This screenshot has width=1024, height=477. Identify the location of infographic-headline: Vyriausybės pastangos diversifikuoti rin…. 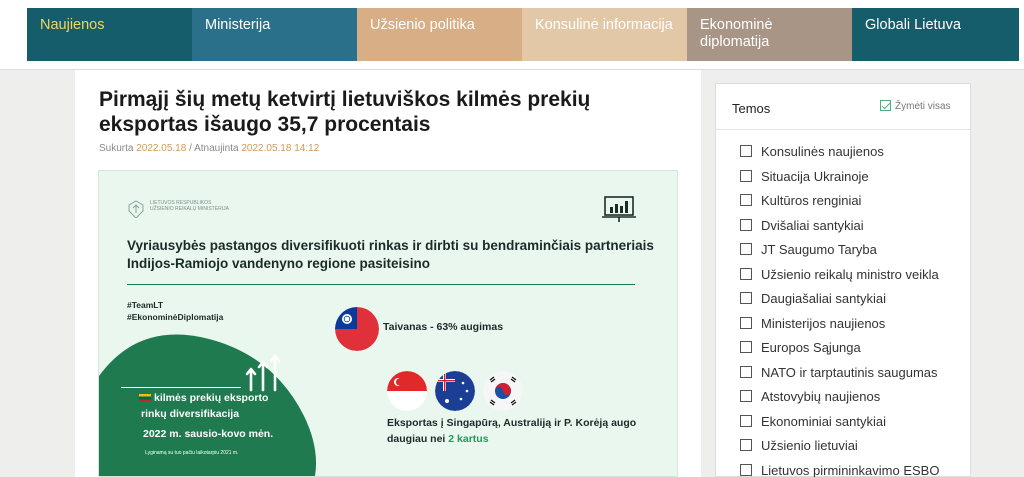
(390, 254).